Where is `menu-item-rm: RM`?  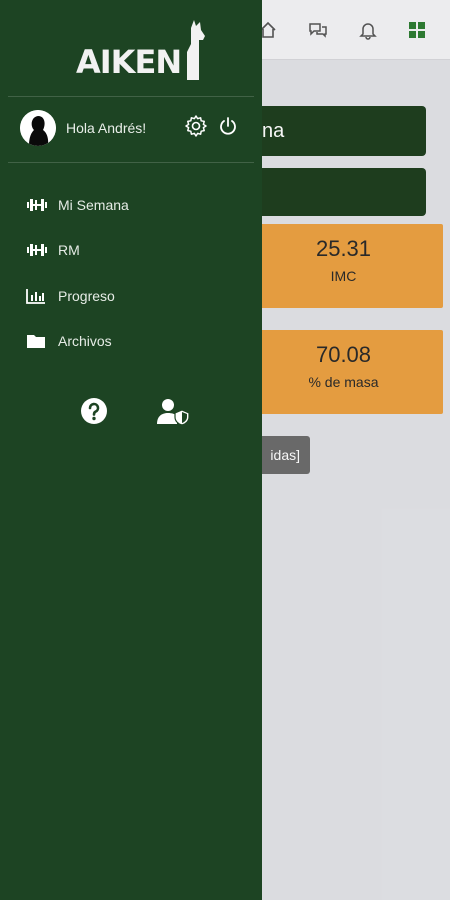
menu-item-rm: RM is located at coordinates (77, 251).